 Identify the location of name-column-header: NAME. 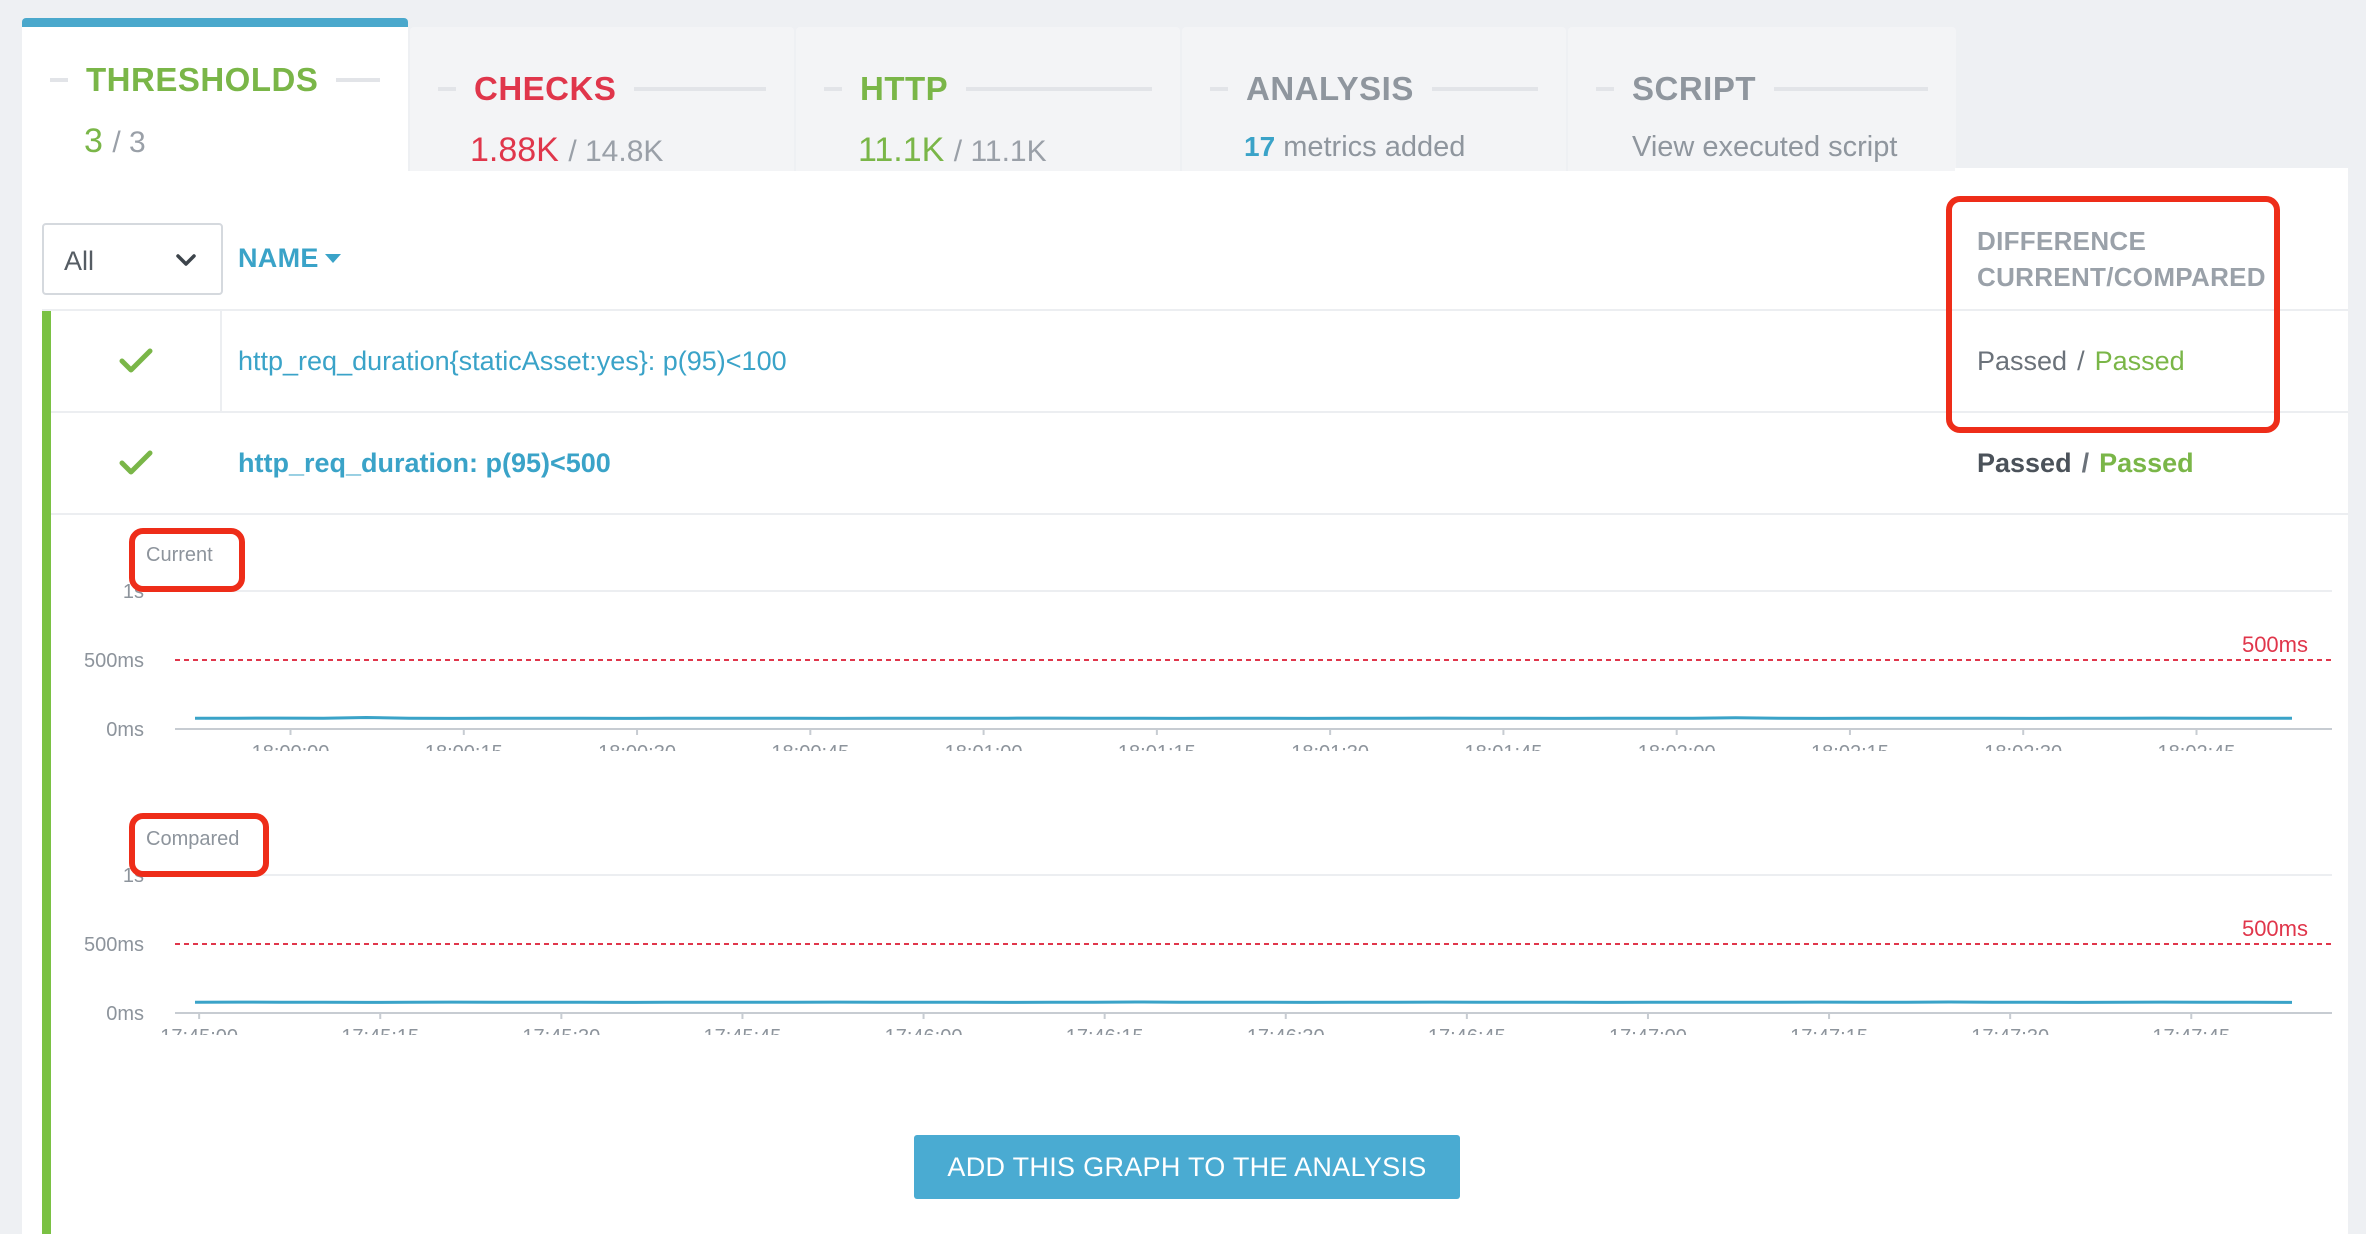
(289, 258).